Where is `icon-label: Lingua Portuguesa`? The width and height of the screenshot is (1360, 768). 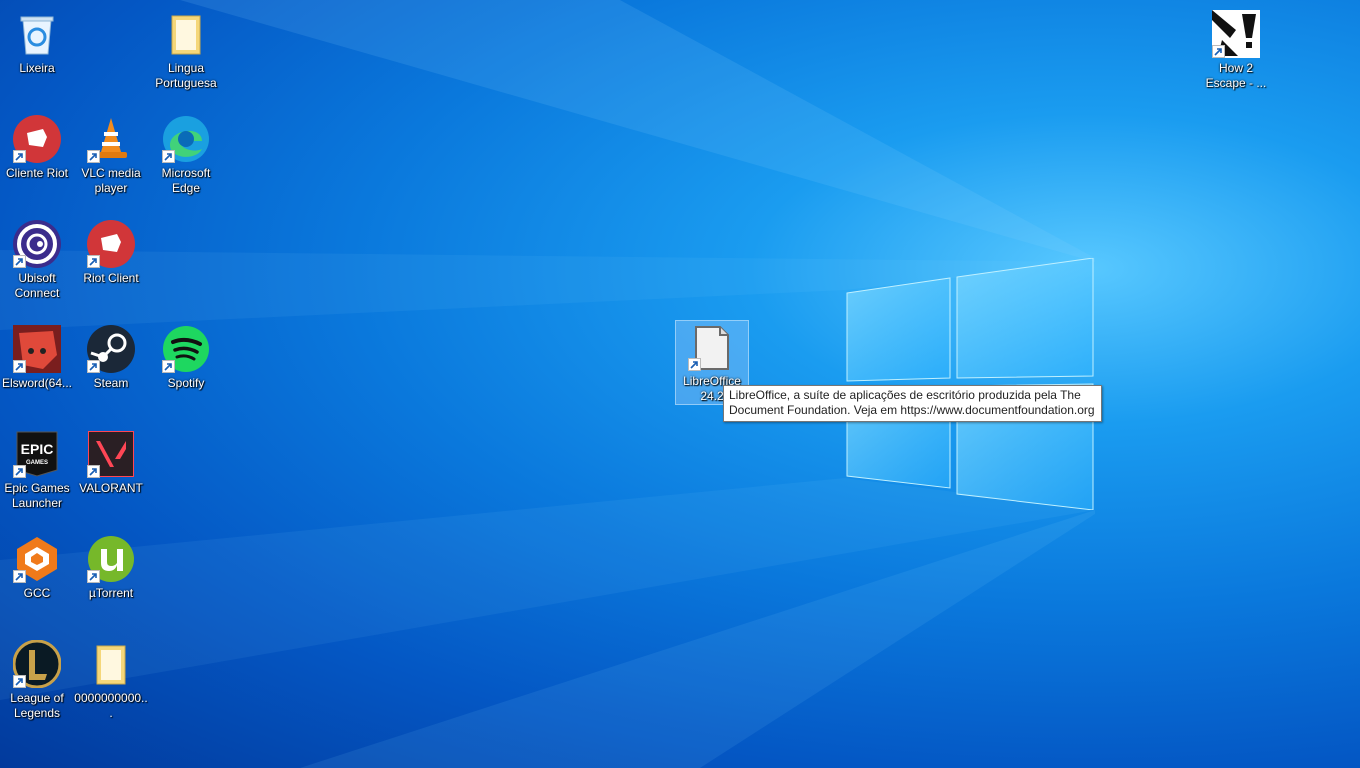 icon-label: Lingua Portuguesa is located at coordinates (186, 75).